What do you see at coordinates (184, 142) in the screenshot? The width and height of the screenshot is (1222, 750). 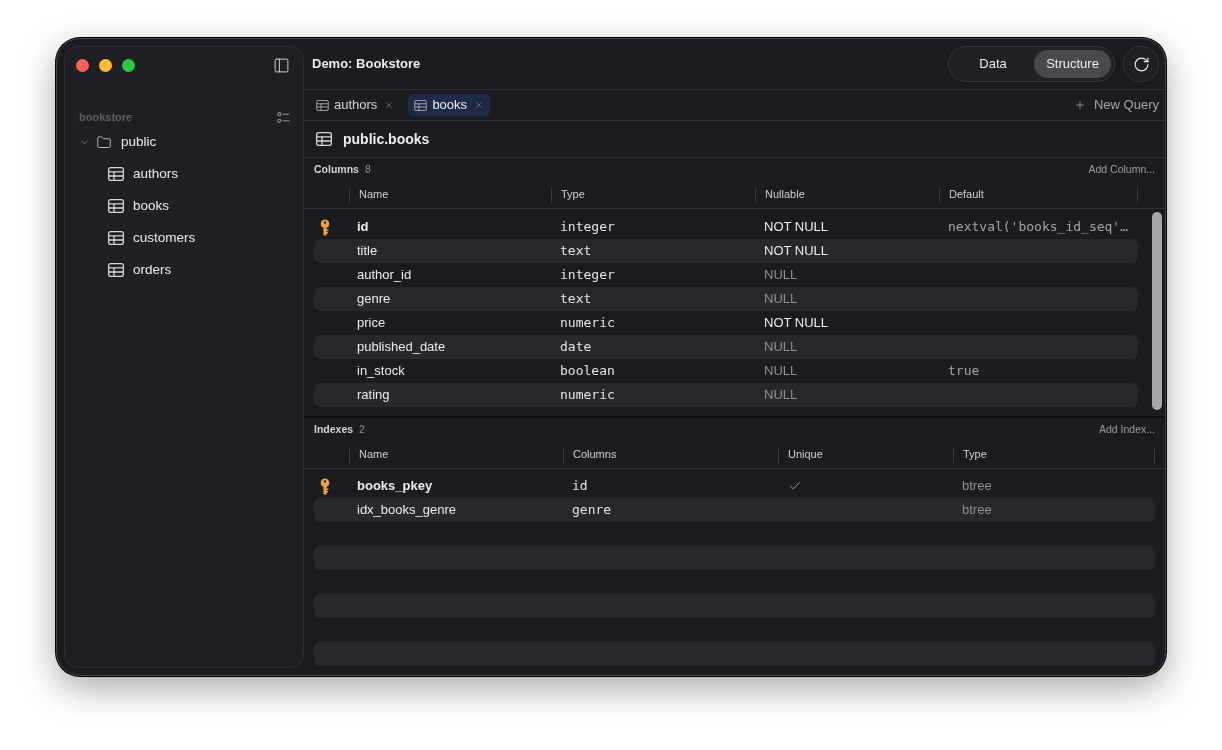 I see `tree-item: public` at bounding box center [184, 142].